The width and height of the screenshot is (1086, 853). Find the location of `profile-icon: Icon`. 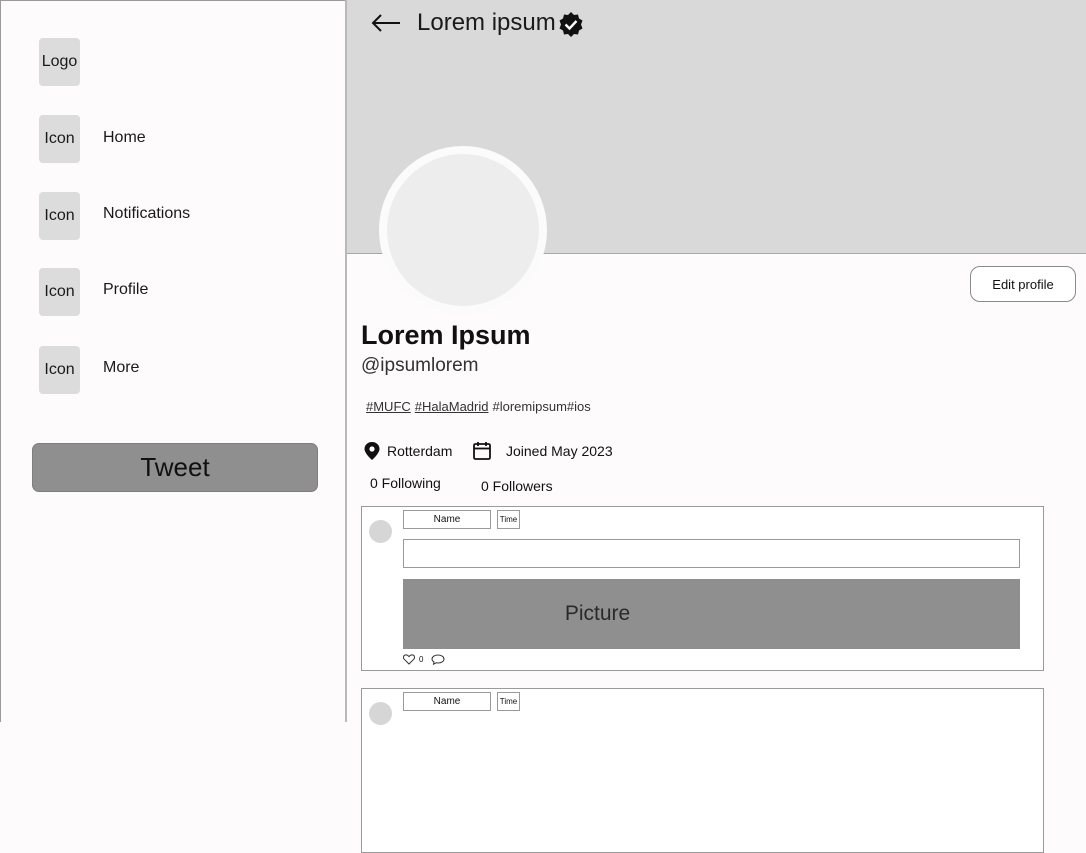

profile-icon: Icon is located at coordinates (59, 292).